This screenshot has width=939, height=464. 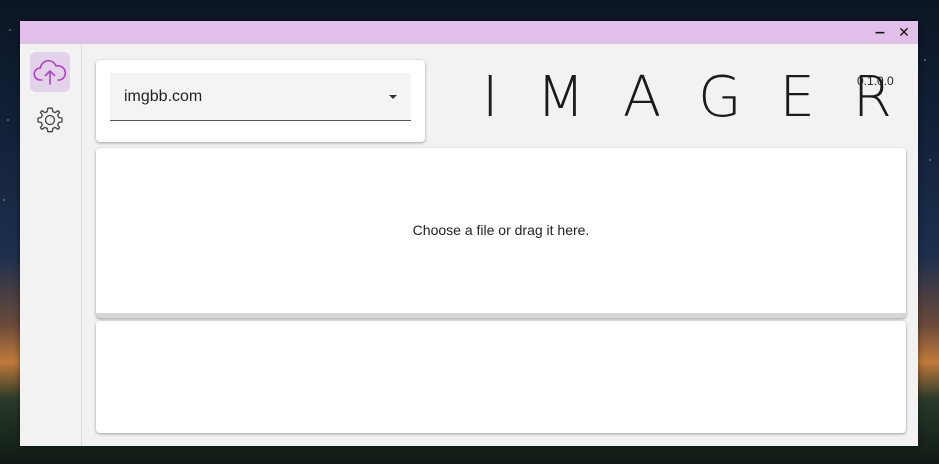 I want to click on title-bar: − ✕, so click(x=469, y=32).